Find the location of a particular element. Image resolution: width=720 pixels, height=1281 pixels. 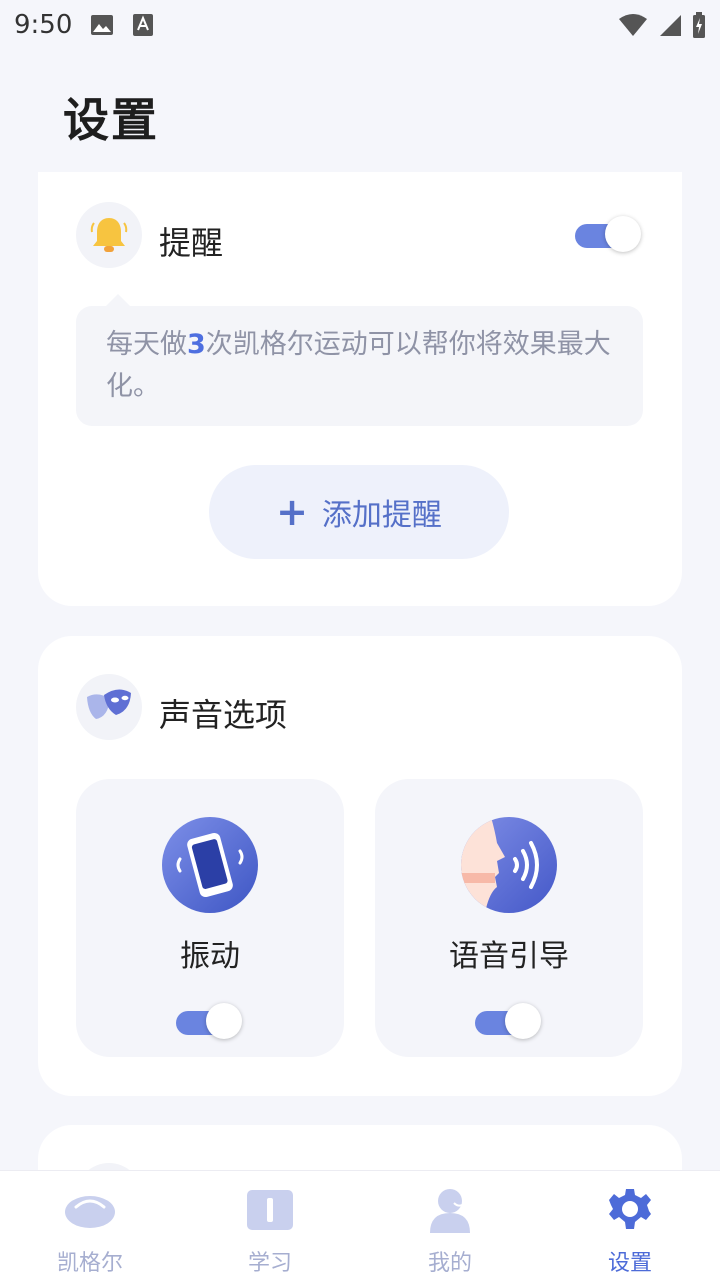

vibrating-phone-icon is located at coordinates (210, 865).